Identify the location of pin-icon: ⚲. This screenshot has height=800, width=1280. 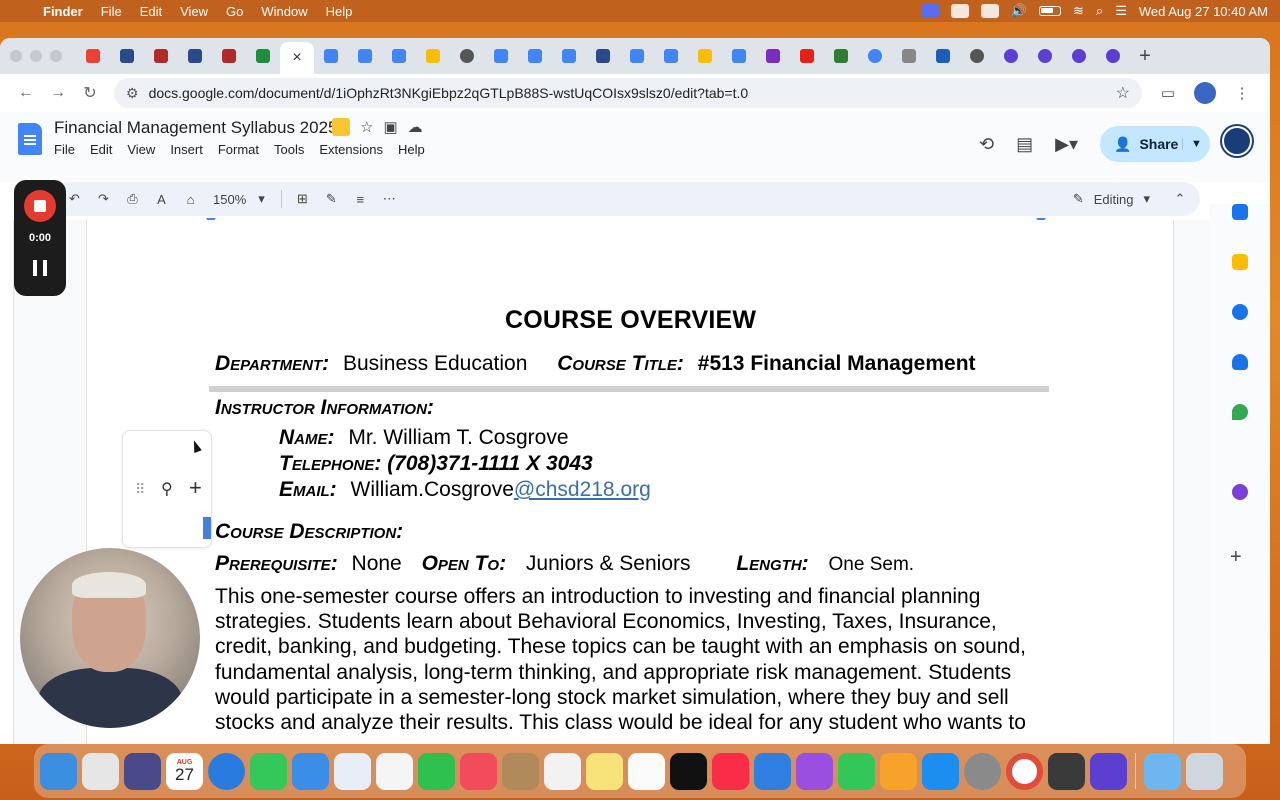
(167, 489).